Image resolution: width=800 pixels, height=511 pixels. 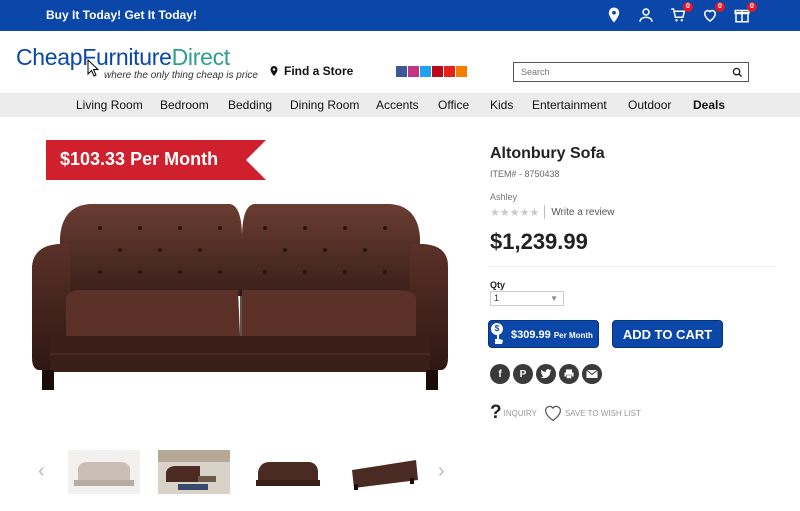 I want to click on inquiry-link: INQUIRY, so click(x=520, y=413).